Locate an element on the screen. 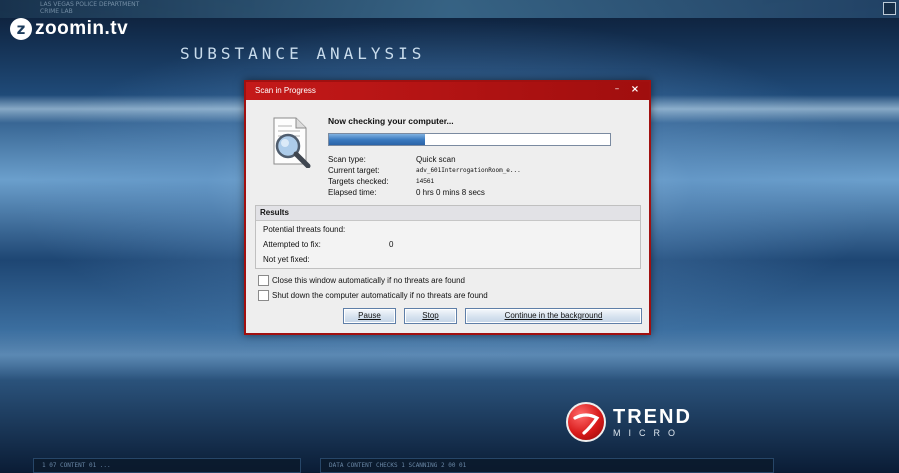 The width and height of the screenshot is (899, 473). scan-progress-bar is located at coordinates (469, 139).